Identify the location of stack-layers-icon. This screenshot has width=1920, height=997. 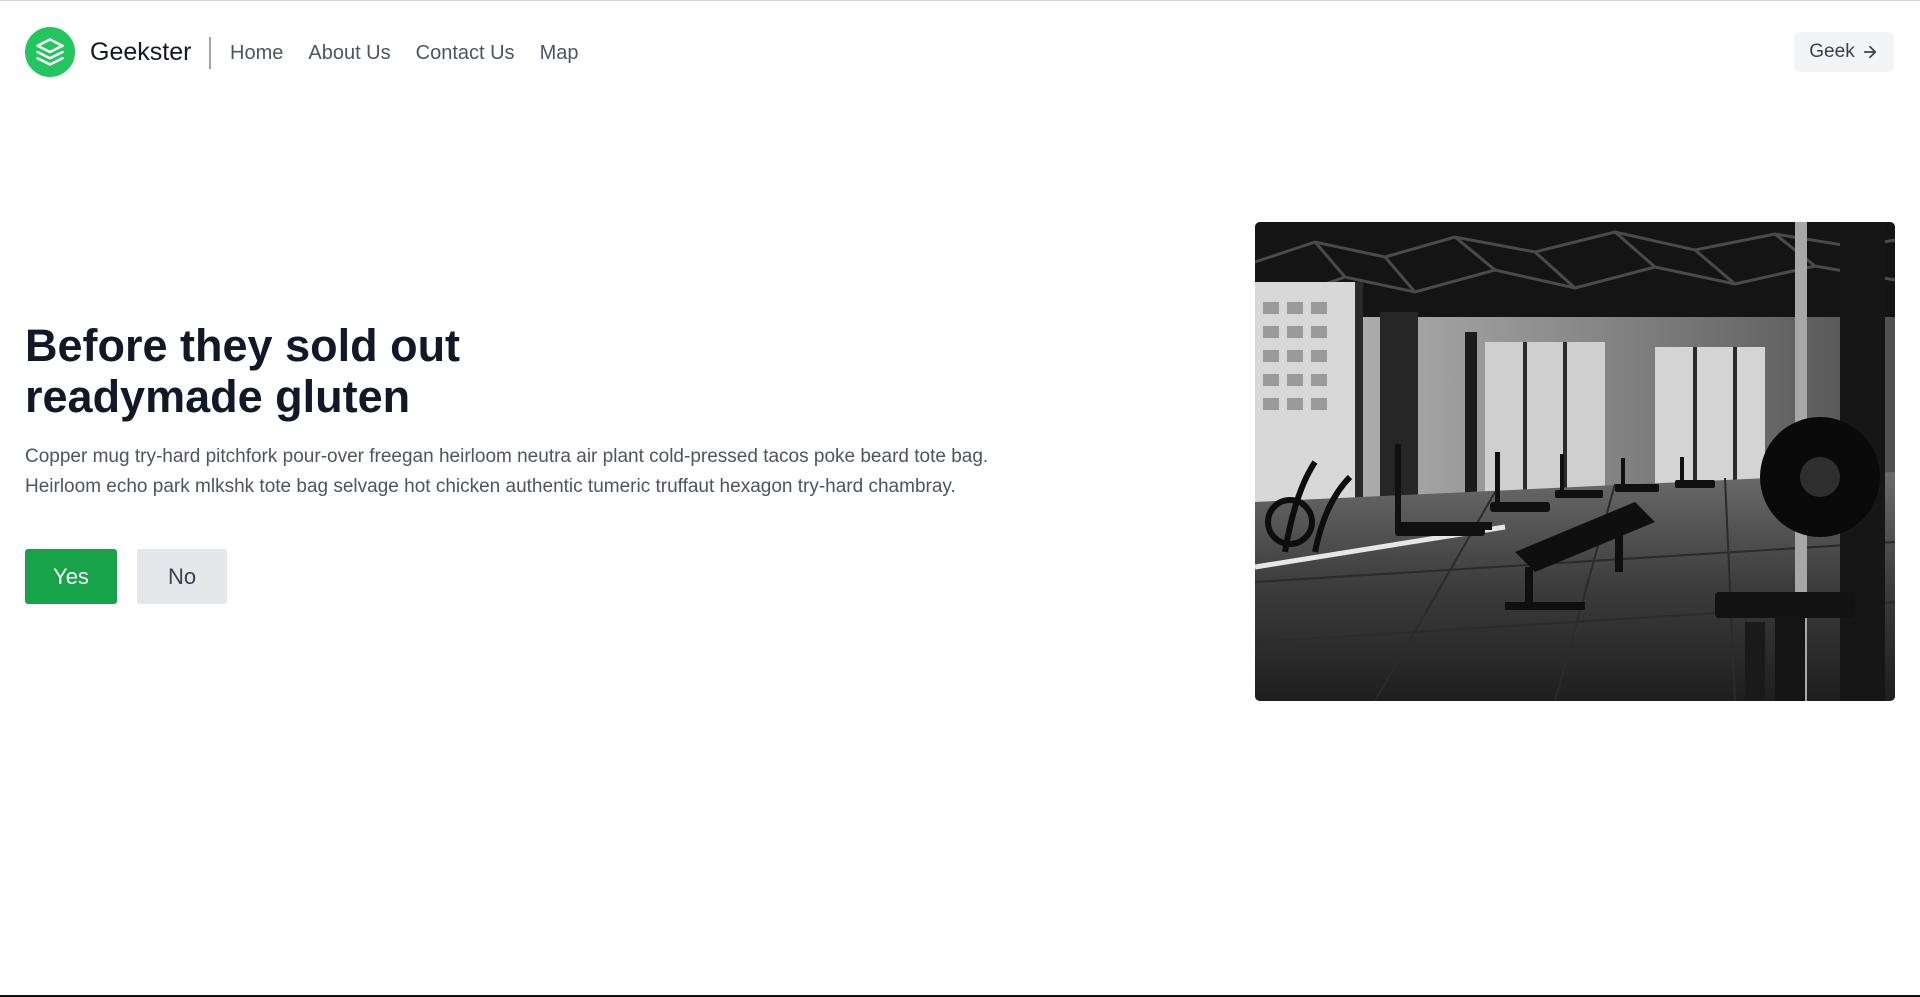
(50, 52).